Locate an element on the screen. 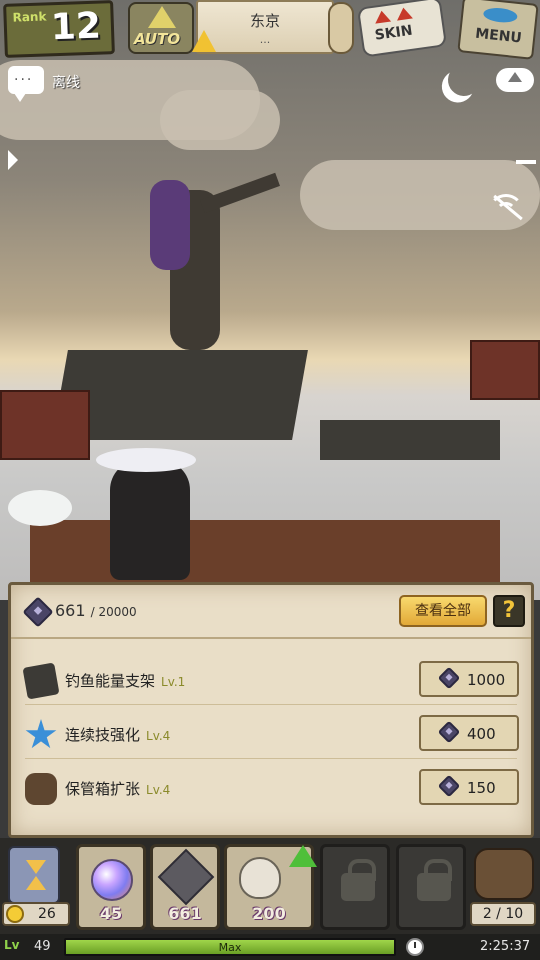 The image size is (540, 960). chat-dots: ··· is located at coordinates (24, 80).